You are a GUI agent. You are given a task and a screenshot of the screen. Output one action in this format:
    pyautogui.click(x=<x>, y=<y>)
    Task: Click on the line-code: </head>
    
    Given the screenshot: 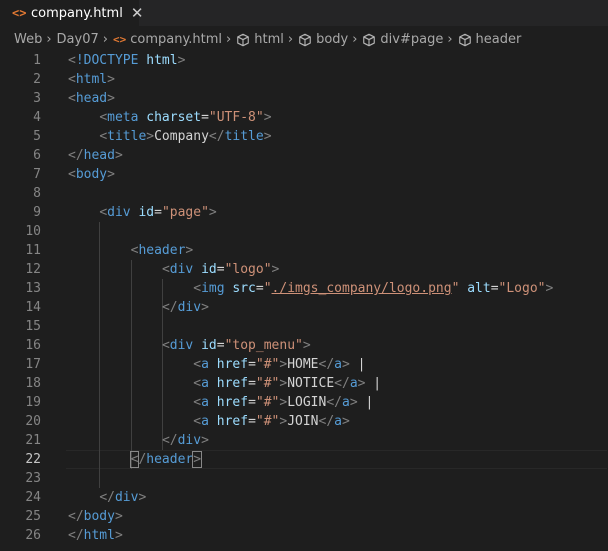 What is the action you would take?
    pyautogui.click(x=95, y=155)
    